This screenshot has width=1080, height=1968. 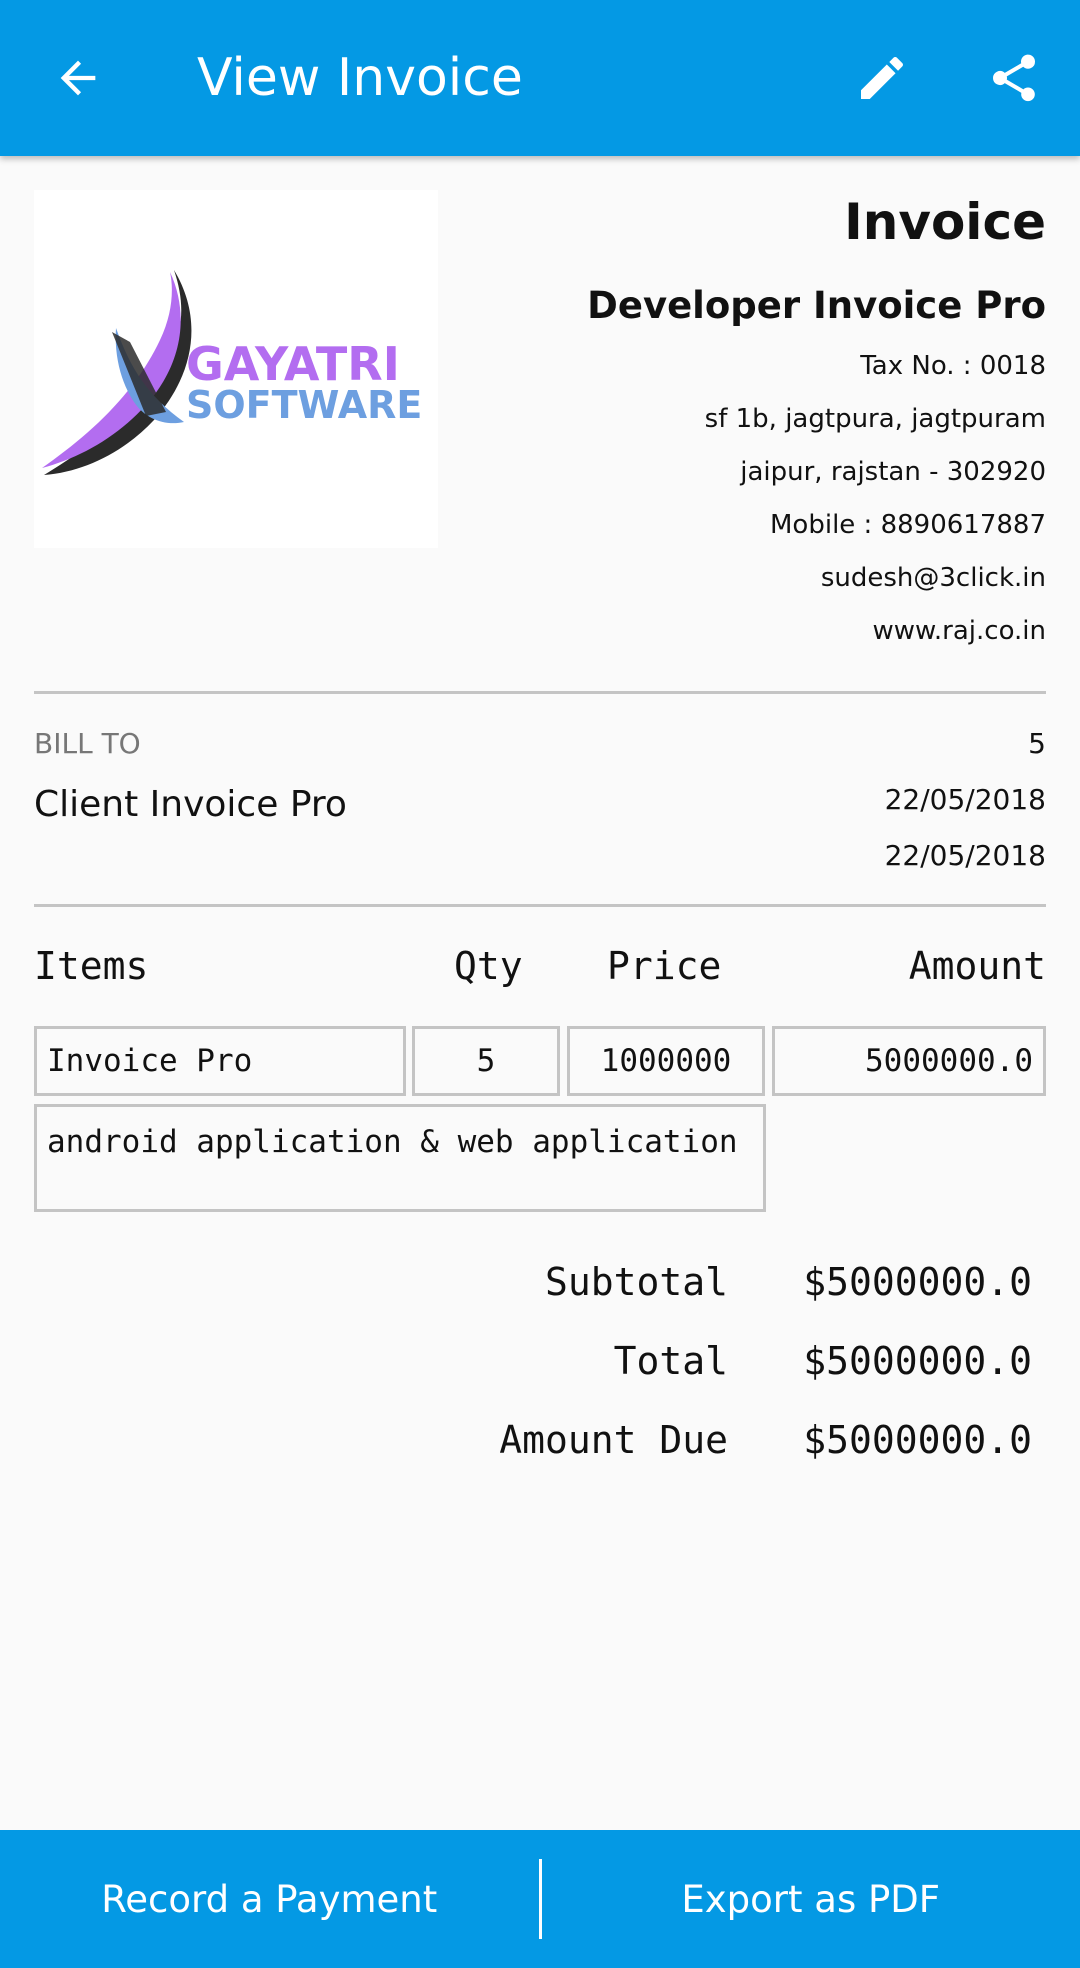 What do you see at coordinates (965, 855) in the screenshot?
I see `due-date: 22/05/2018` at bounding box center [965, 855].